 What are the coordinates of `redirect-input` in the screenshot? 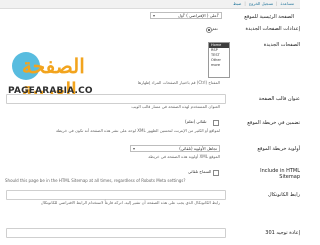 It's located at (116, 233).